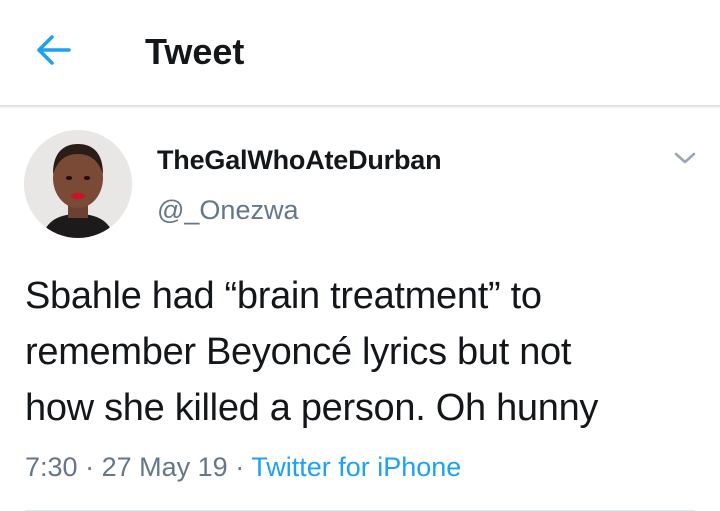 The width and height of the screenshot is (720, 511). I want to click on chevron-down-icon, so click(685, 160).